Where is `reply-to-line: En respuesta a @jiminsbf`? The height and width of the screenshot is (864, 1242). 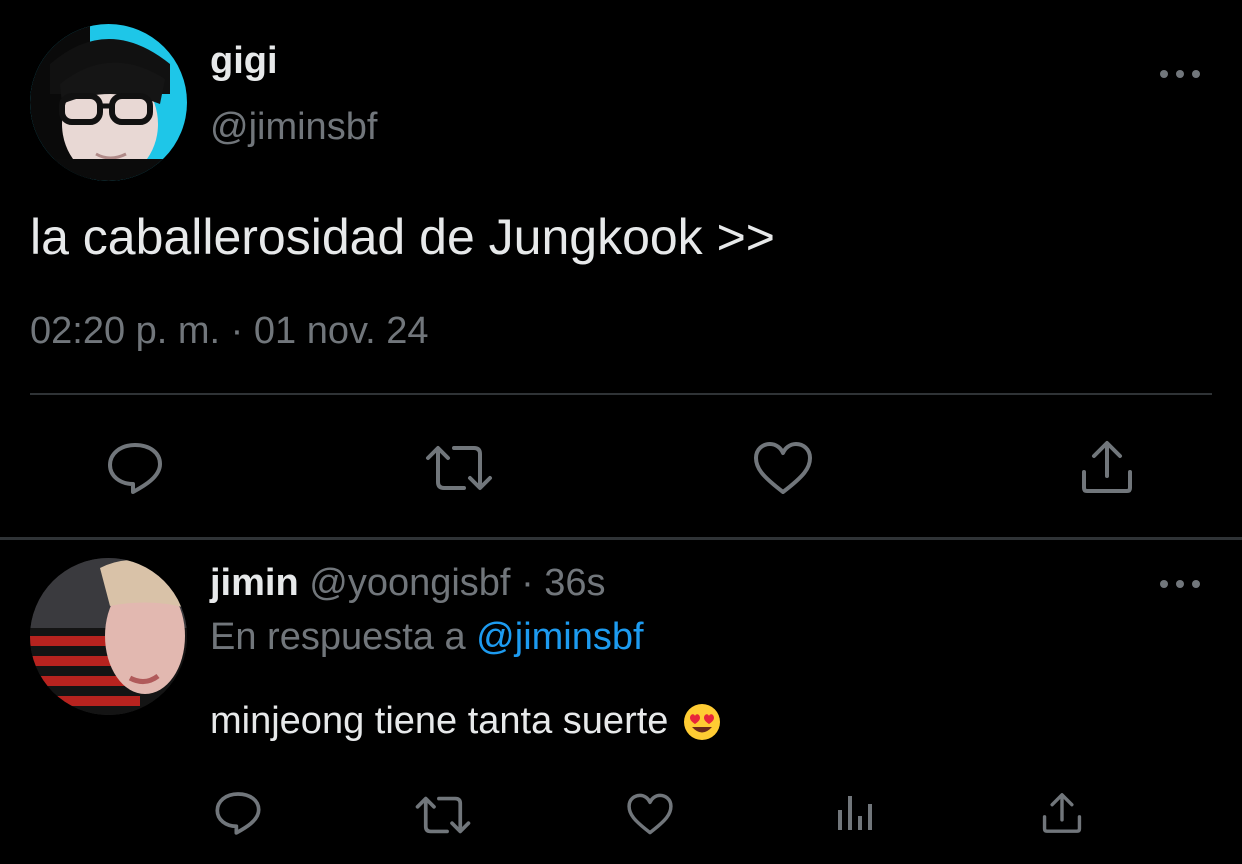 reply-to-line: En respuesta a @jiminsbf is located at coordinates (427, 637).